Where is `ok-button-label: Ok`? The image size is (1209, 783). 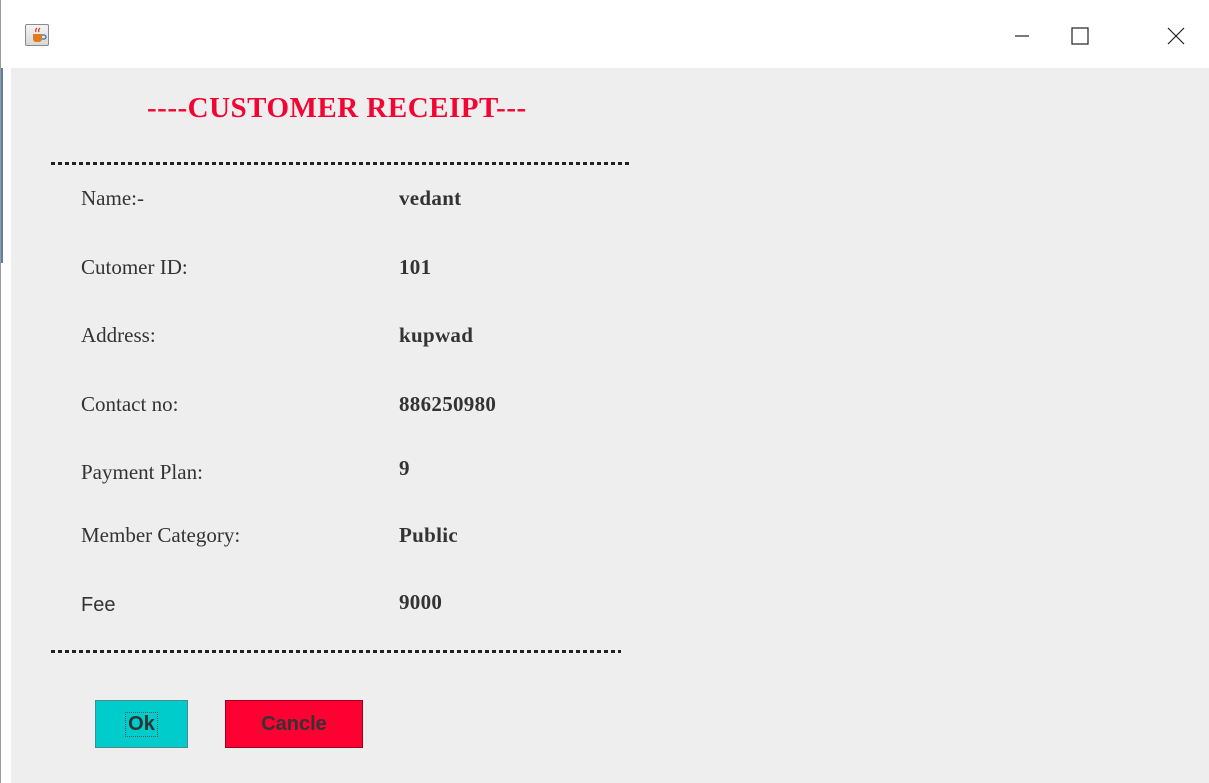
ok-button-label: Ok is located at coordinates (141, 724).